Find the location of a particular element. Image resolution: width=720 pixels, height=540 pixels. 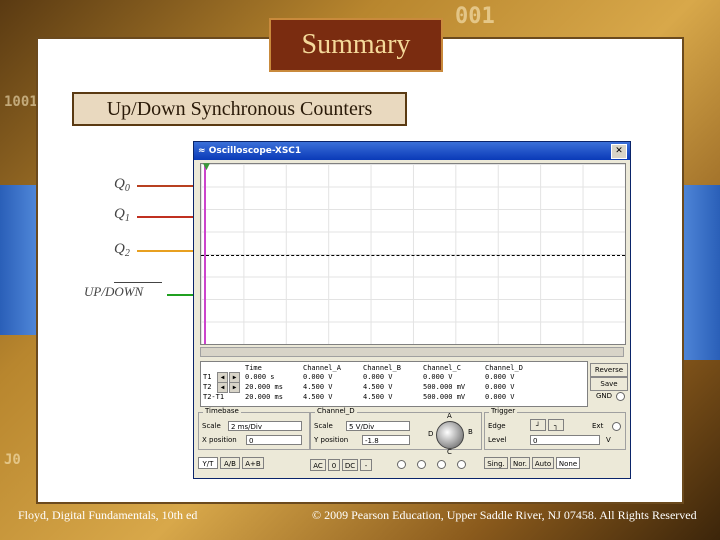

cursor-t1: ▼ is located at coordinates (206, 253).